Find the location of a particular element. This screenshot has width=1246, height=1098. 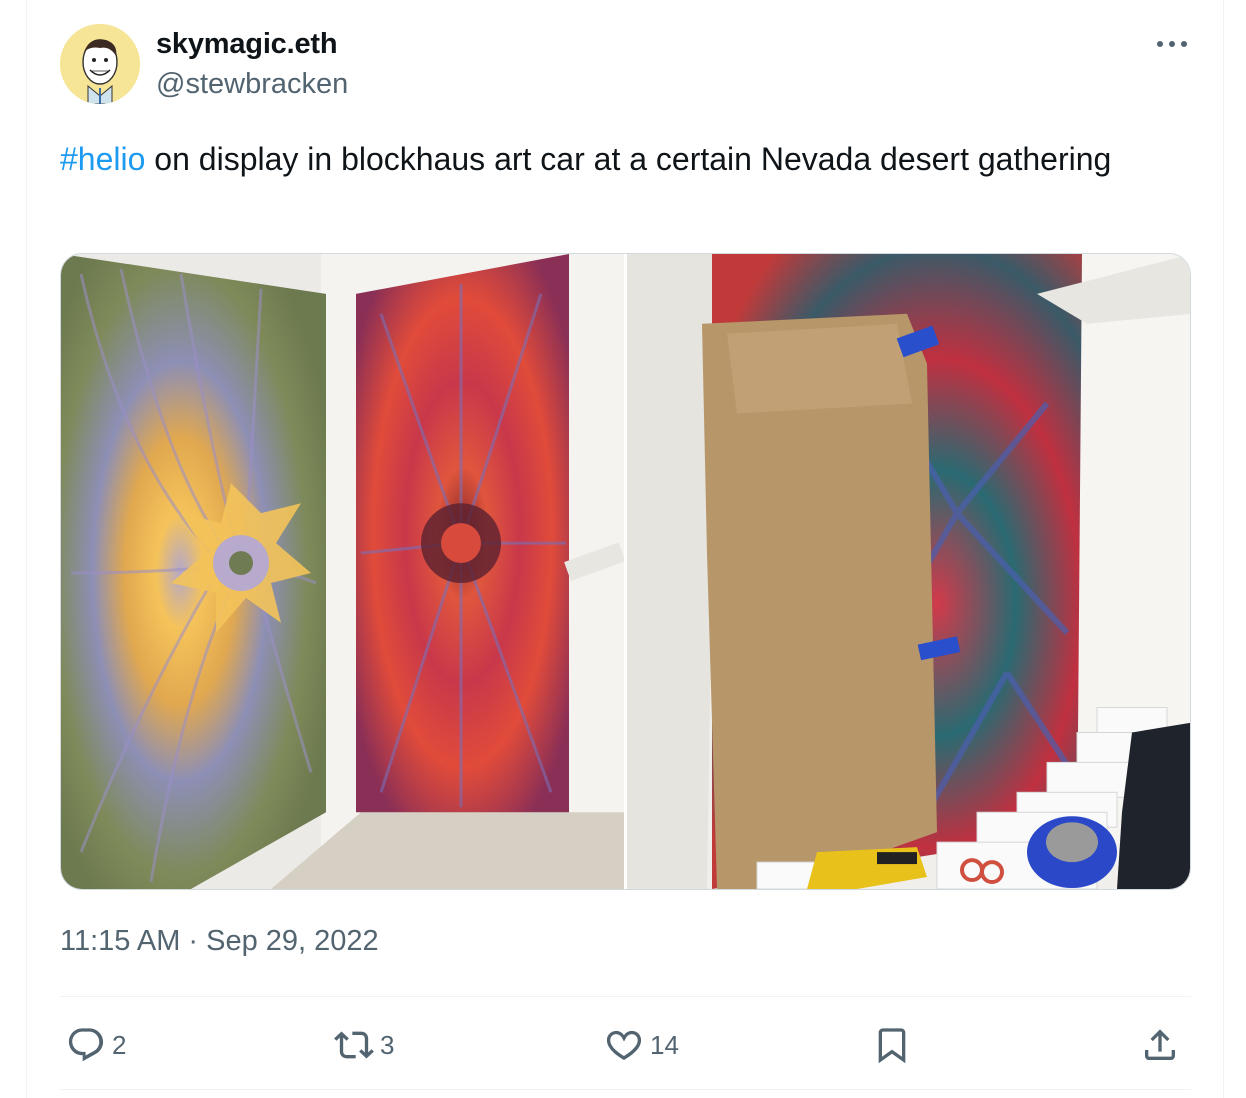

more-options-button is located at coordinates (1172, 44).